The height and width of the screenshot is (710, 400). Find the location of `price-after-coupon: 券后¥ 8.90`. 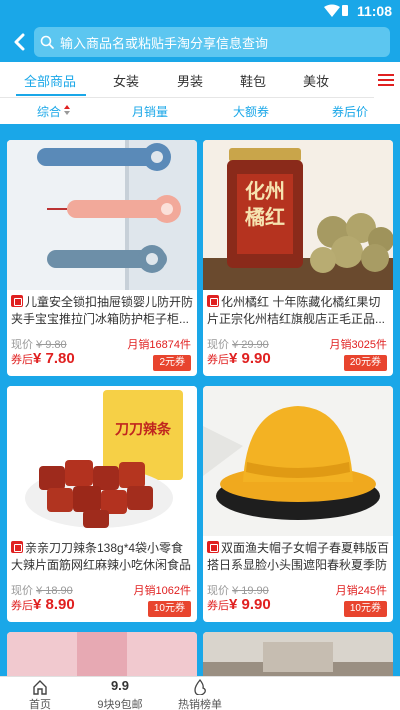

price-after-coupon: 券后¥ 8.90 is located at coordinates (43, 604).